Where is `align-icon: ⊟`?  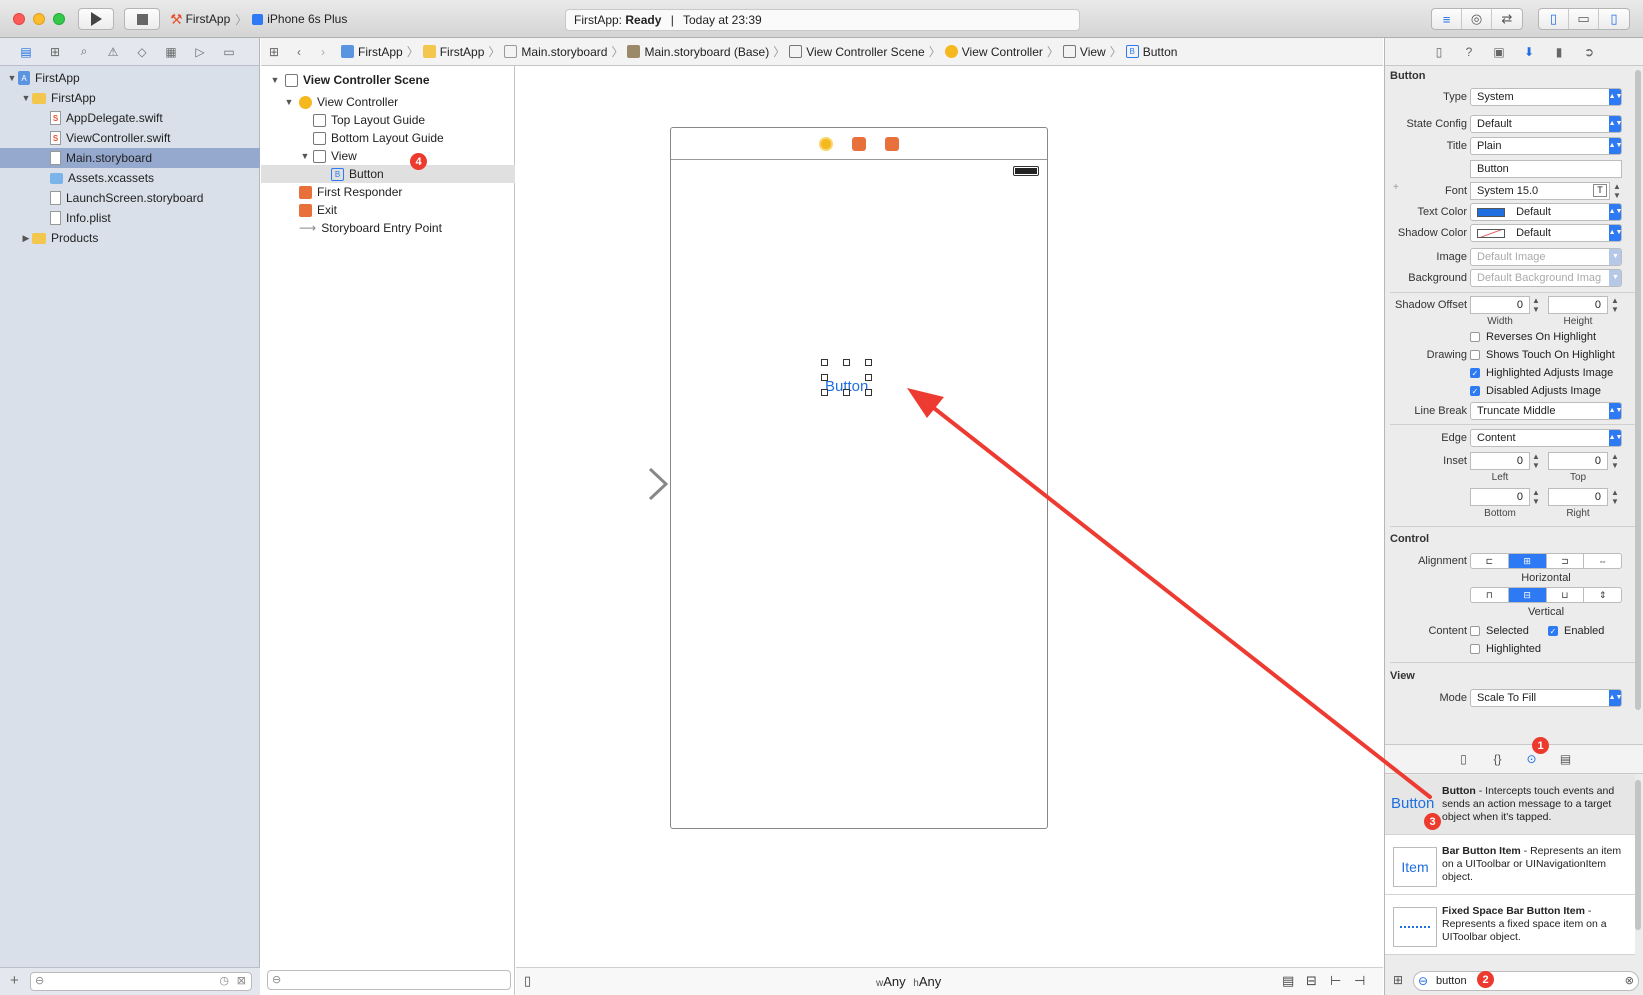
align-icon: ⊟ is located at coordinates (1311, 981).